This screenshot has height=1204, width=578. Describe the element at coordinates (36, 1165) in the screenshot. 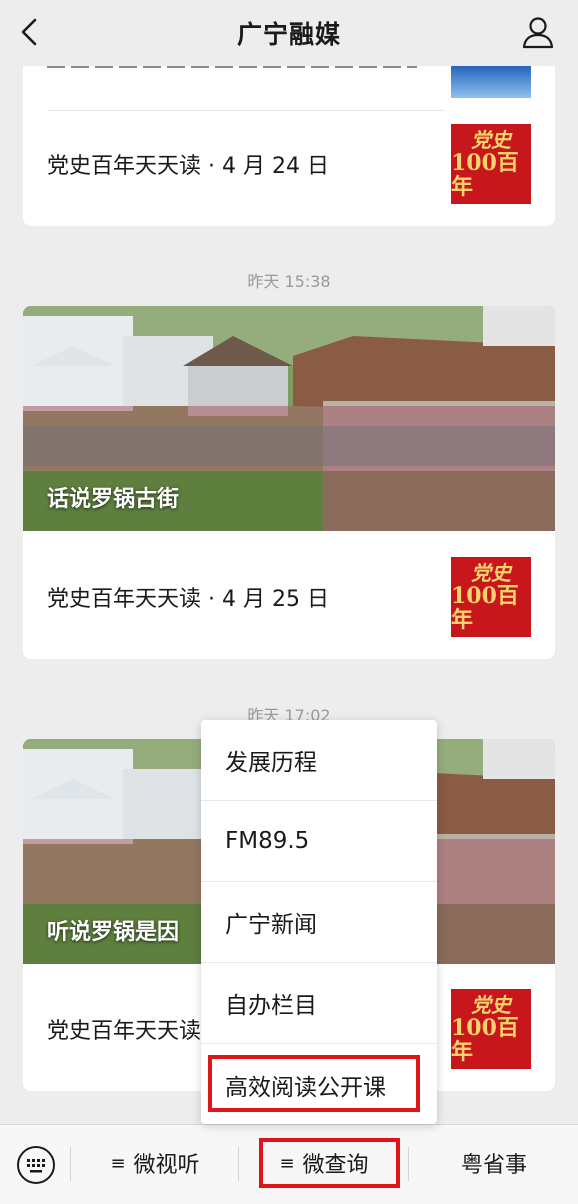

I see `keyboard-icon` at that location.